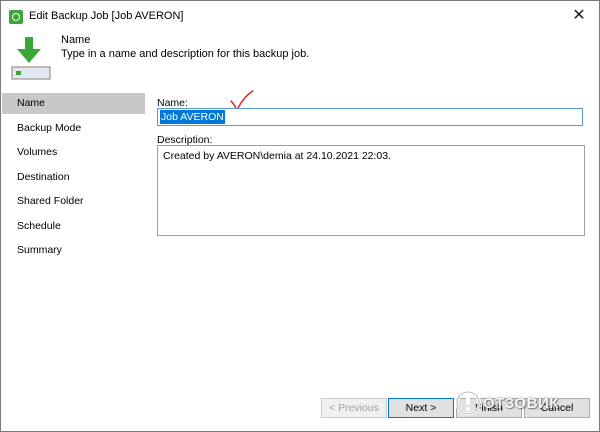 The width and height of the screenshot is (600, 432). What do you see at coordinates (31, 103) in the screenshot?
I see `sidebar-item-label: Name` at bounding box center [31, 103].